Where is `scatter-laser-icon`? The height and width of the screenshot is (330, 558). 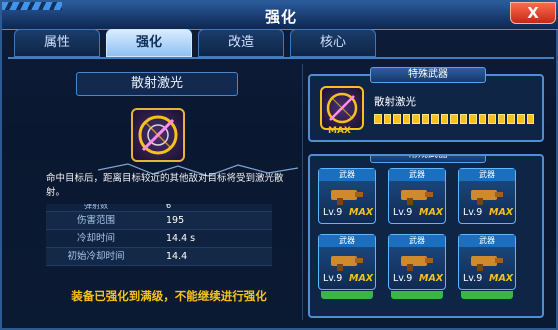
scatter-laser-icon is located at coordinates (158, 135).